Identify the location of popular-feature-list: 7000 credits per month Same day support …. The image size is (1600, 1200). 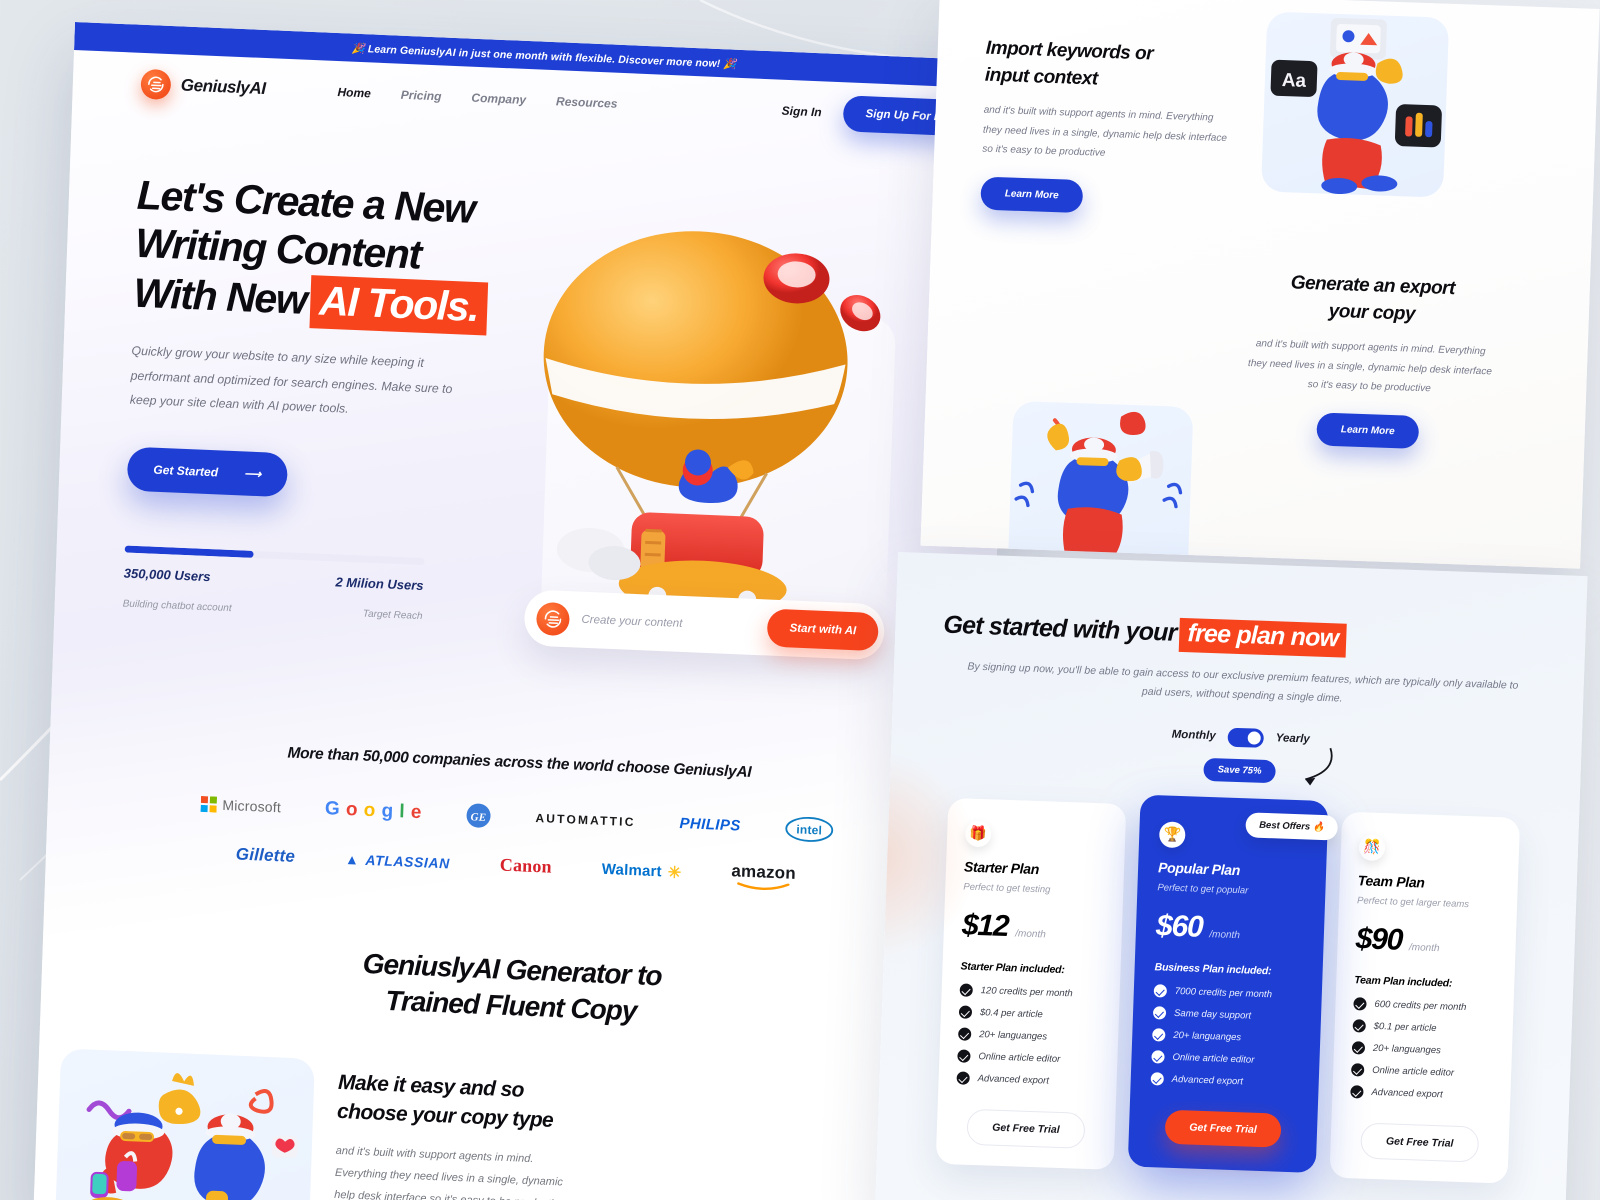
(1226, 1037).